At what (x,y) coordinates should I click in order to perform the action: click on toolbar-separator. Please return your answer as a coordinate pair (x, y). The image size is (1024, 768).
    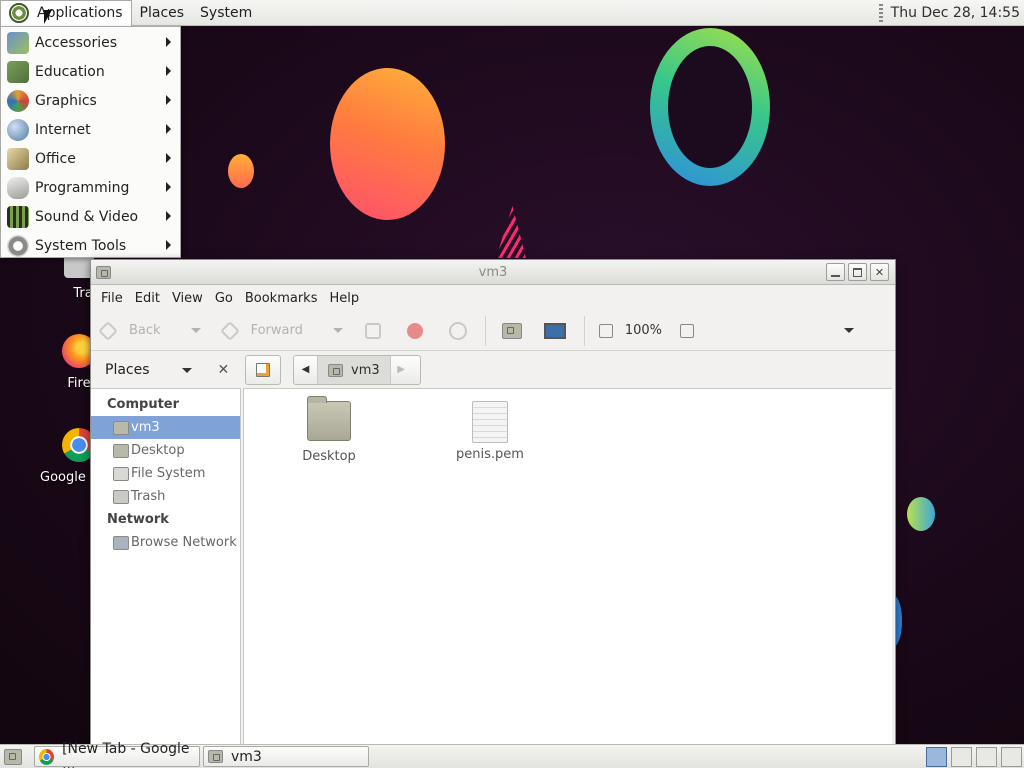
    Looking at the image, I should click on (485, 330).